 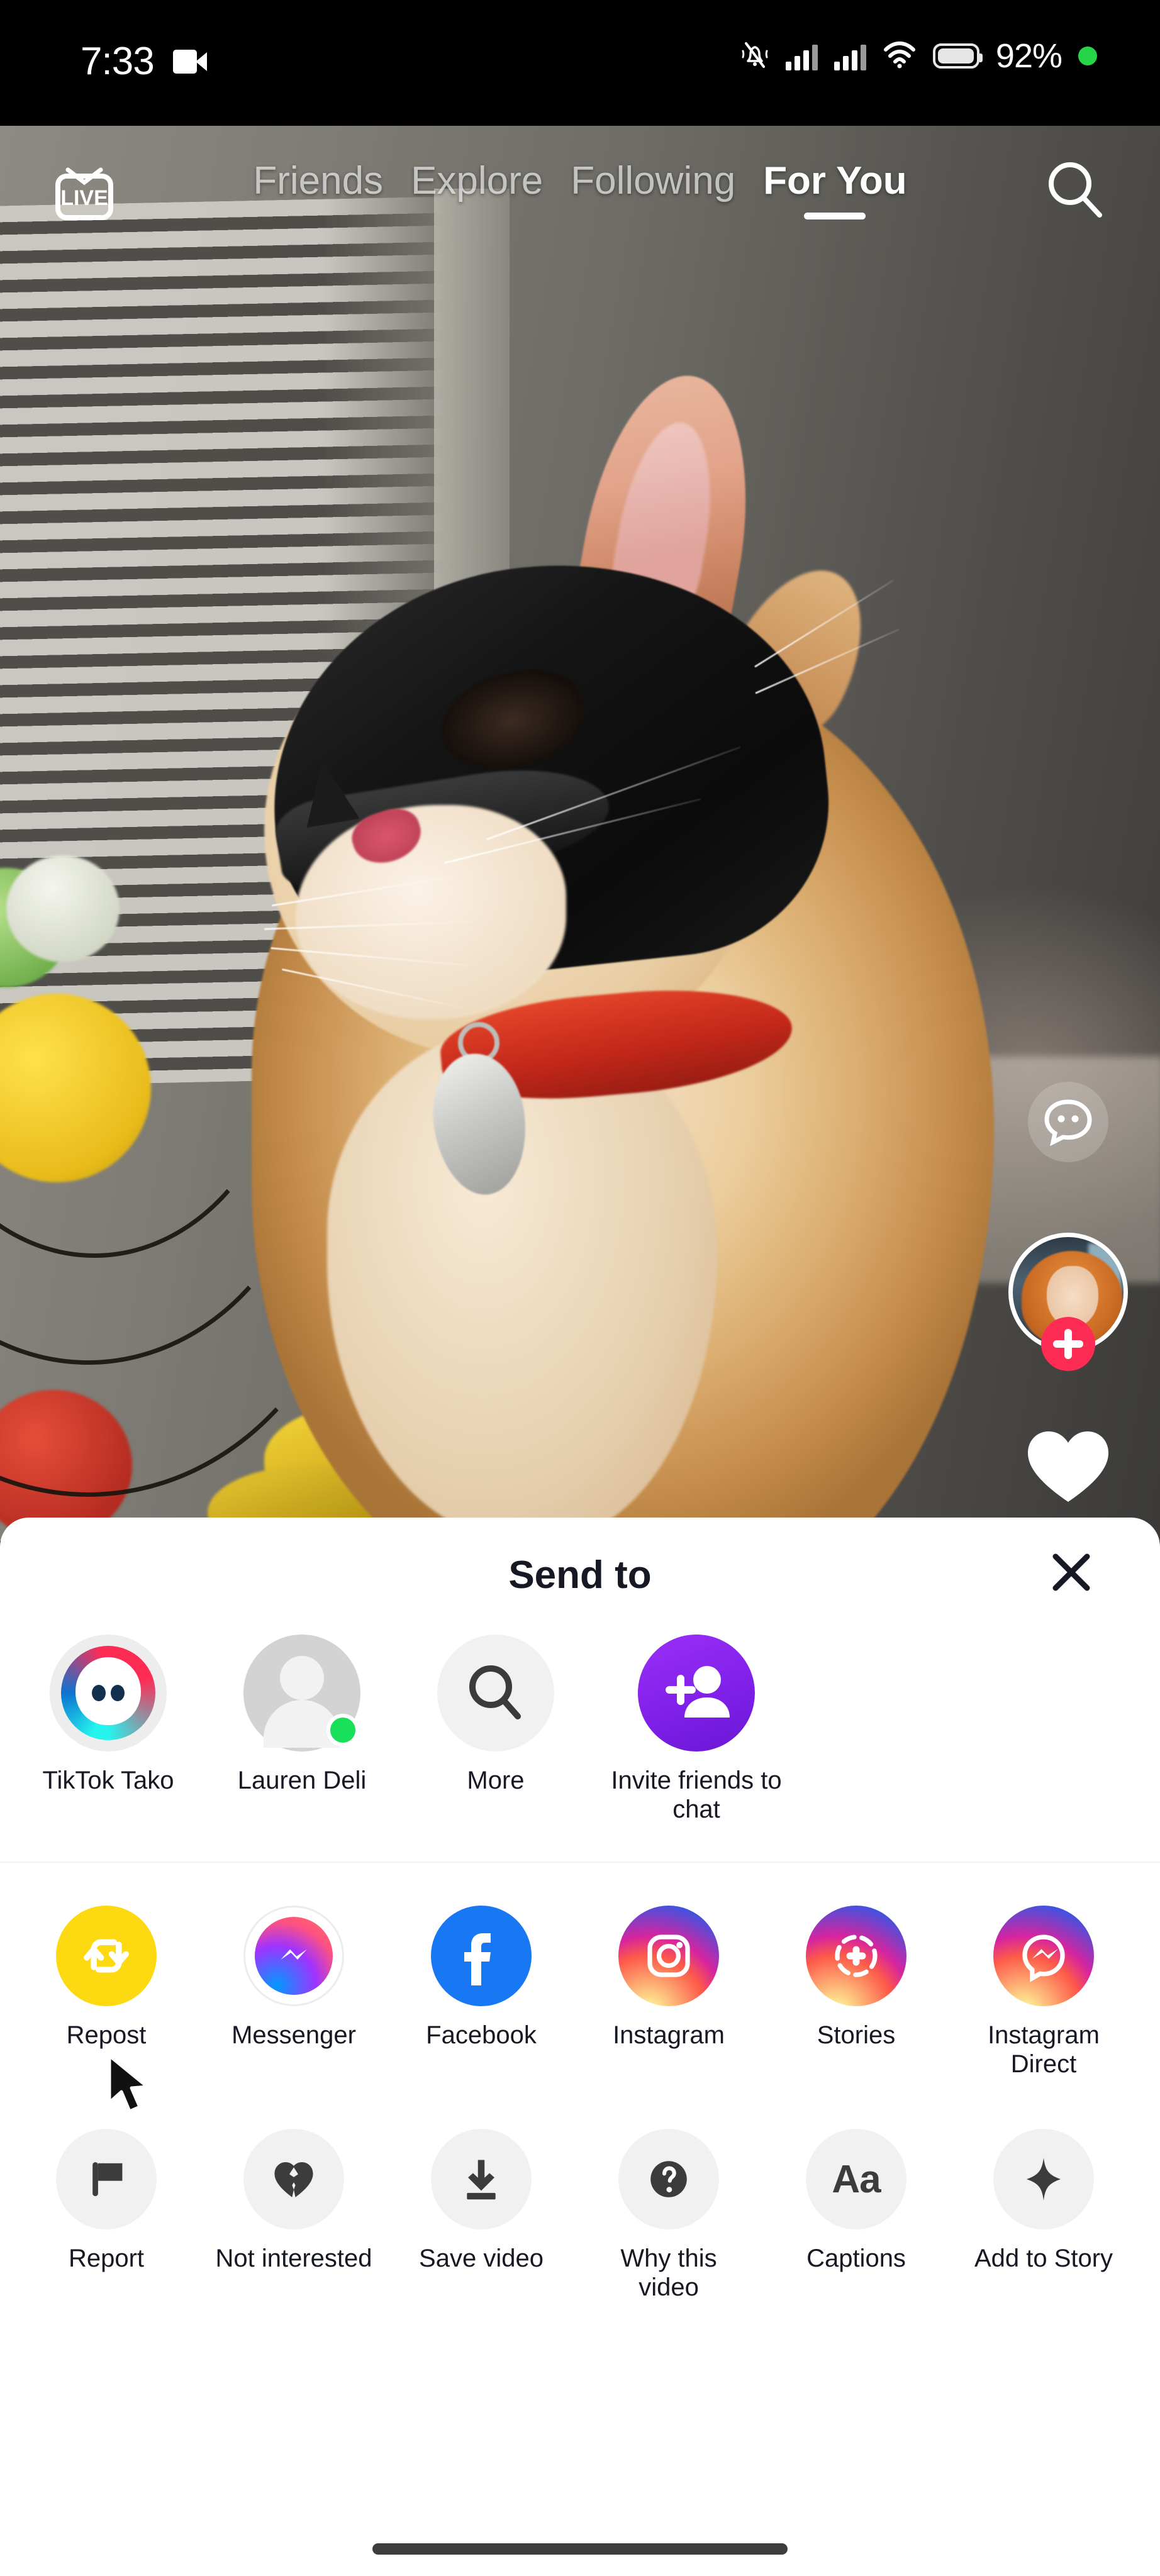 What do you see at coordinates (99, 1693) in the screenshot?
I see `tako-eye-left` at bounding box center [99, 1693].